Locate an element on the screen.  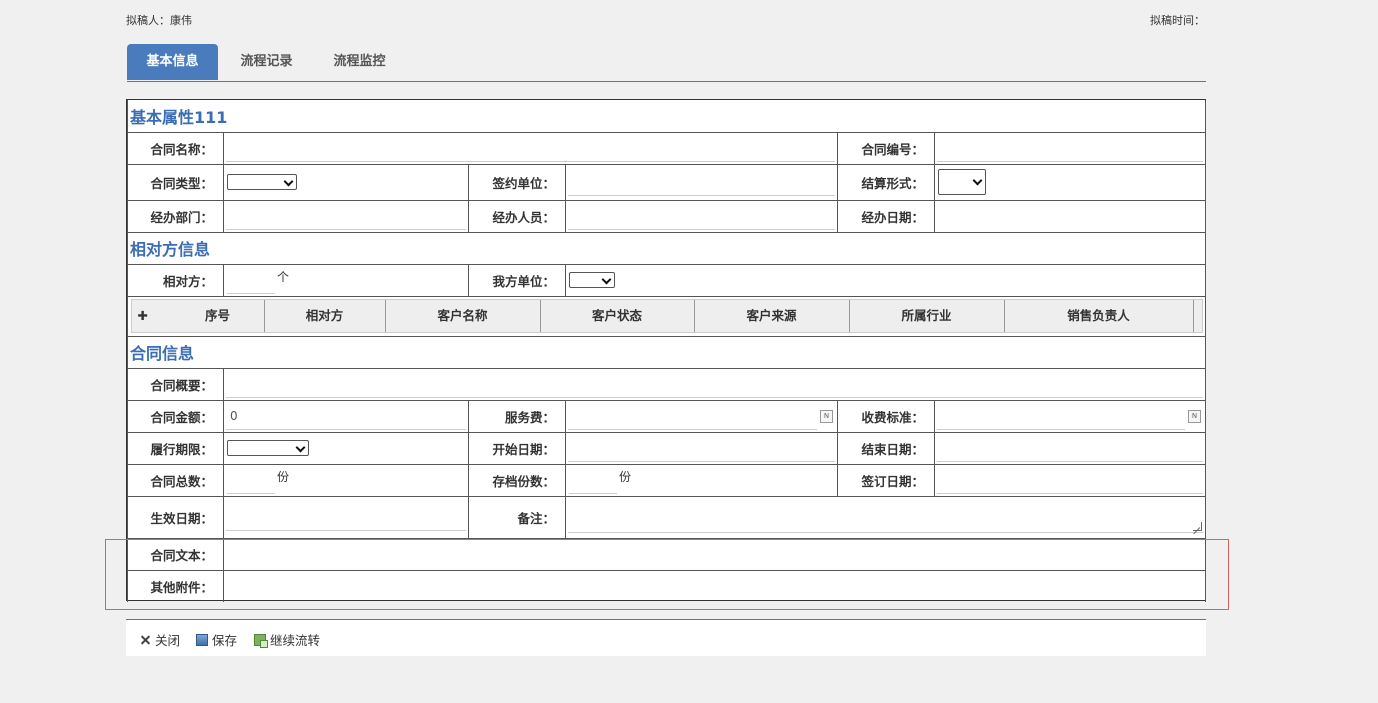
close-icon is located at coordinates (145, 640).